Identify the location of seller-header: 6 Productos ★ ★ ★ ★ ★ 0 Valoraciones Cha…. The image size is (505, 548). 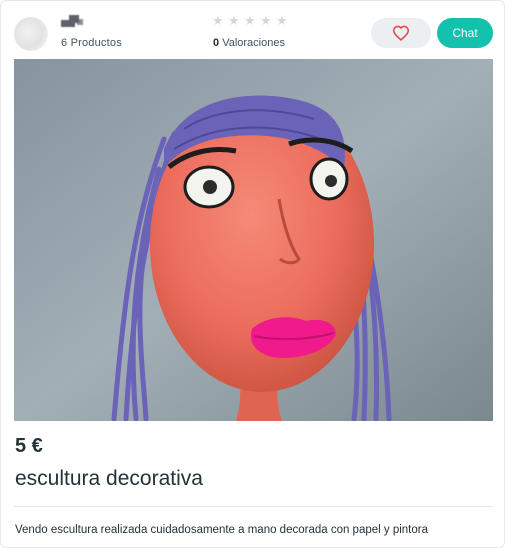
(253, 30).